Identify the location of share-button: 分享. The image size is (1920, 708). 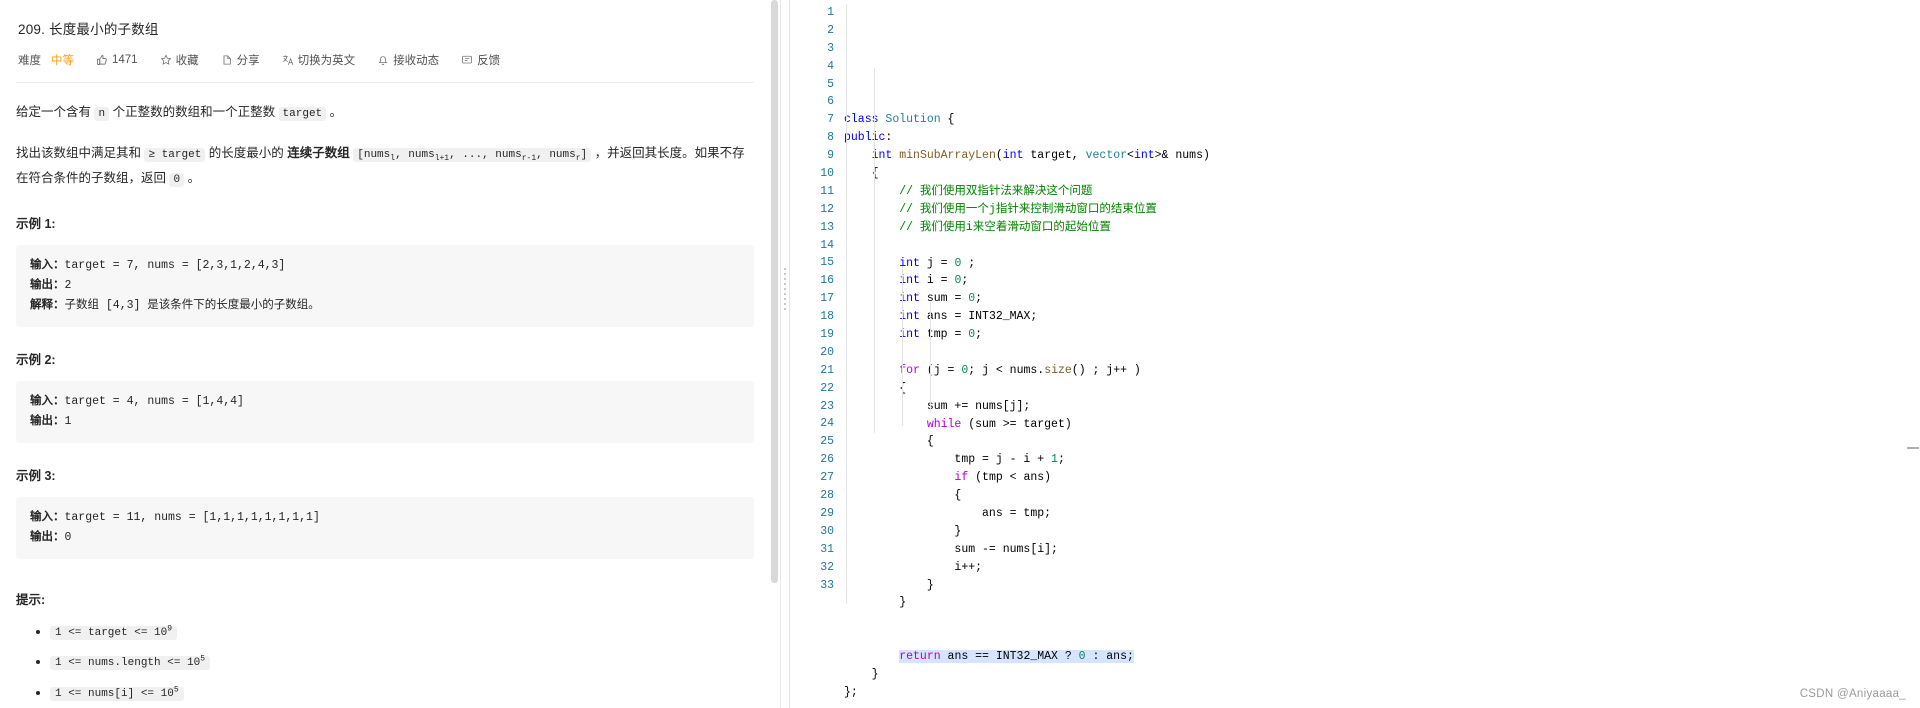
(240, 60).